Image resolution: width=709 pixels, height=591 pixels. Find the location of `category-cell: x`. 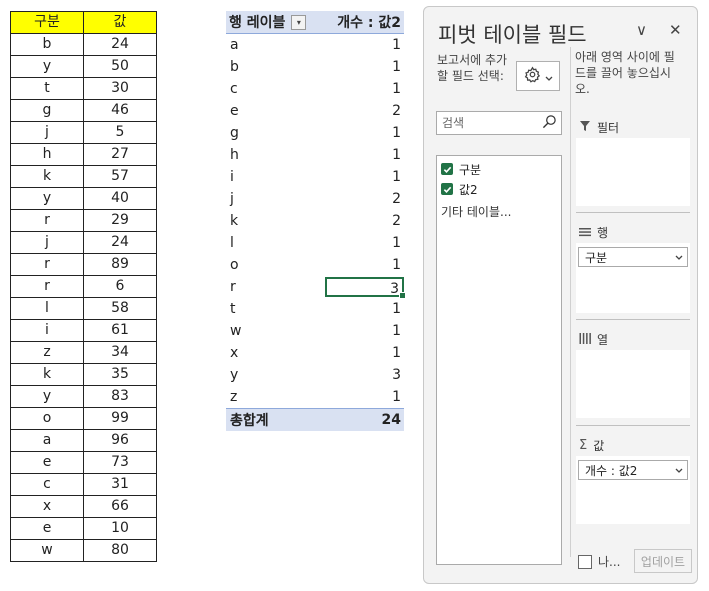

category-cell: x is located at coordinates (47, 506).